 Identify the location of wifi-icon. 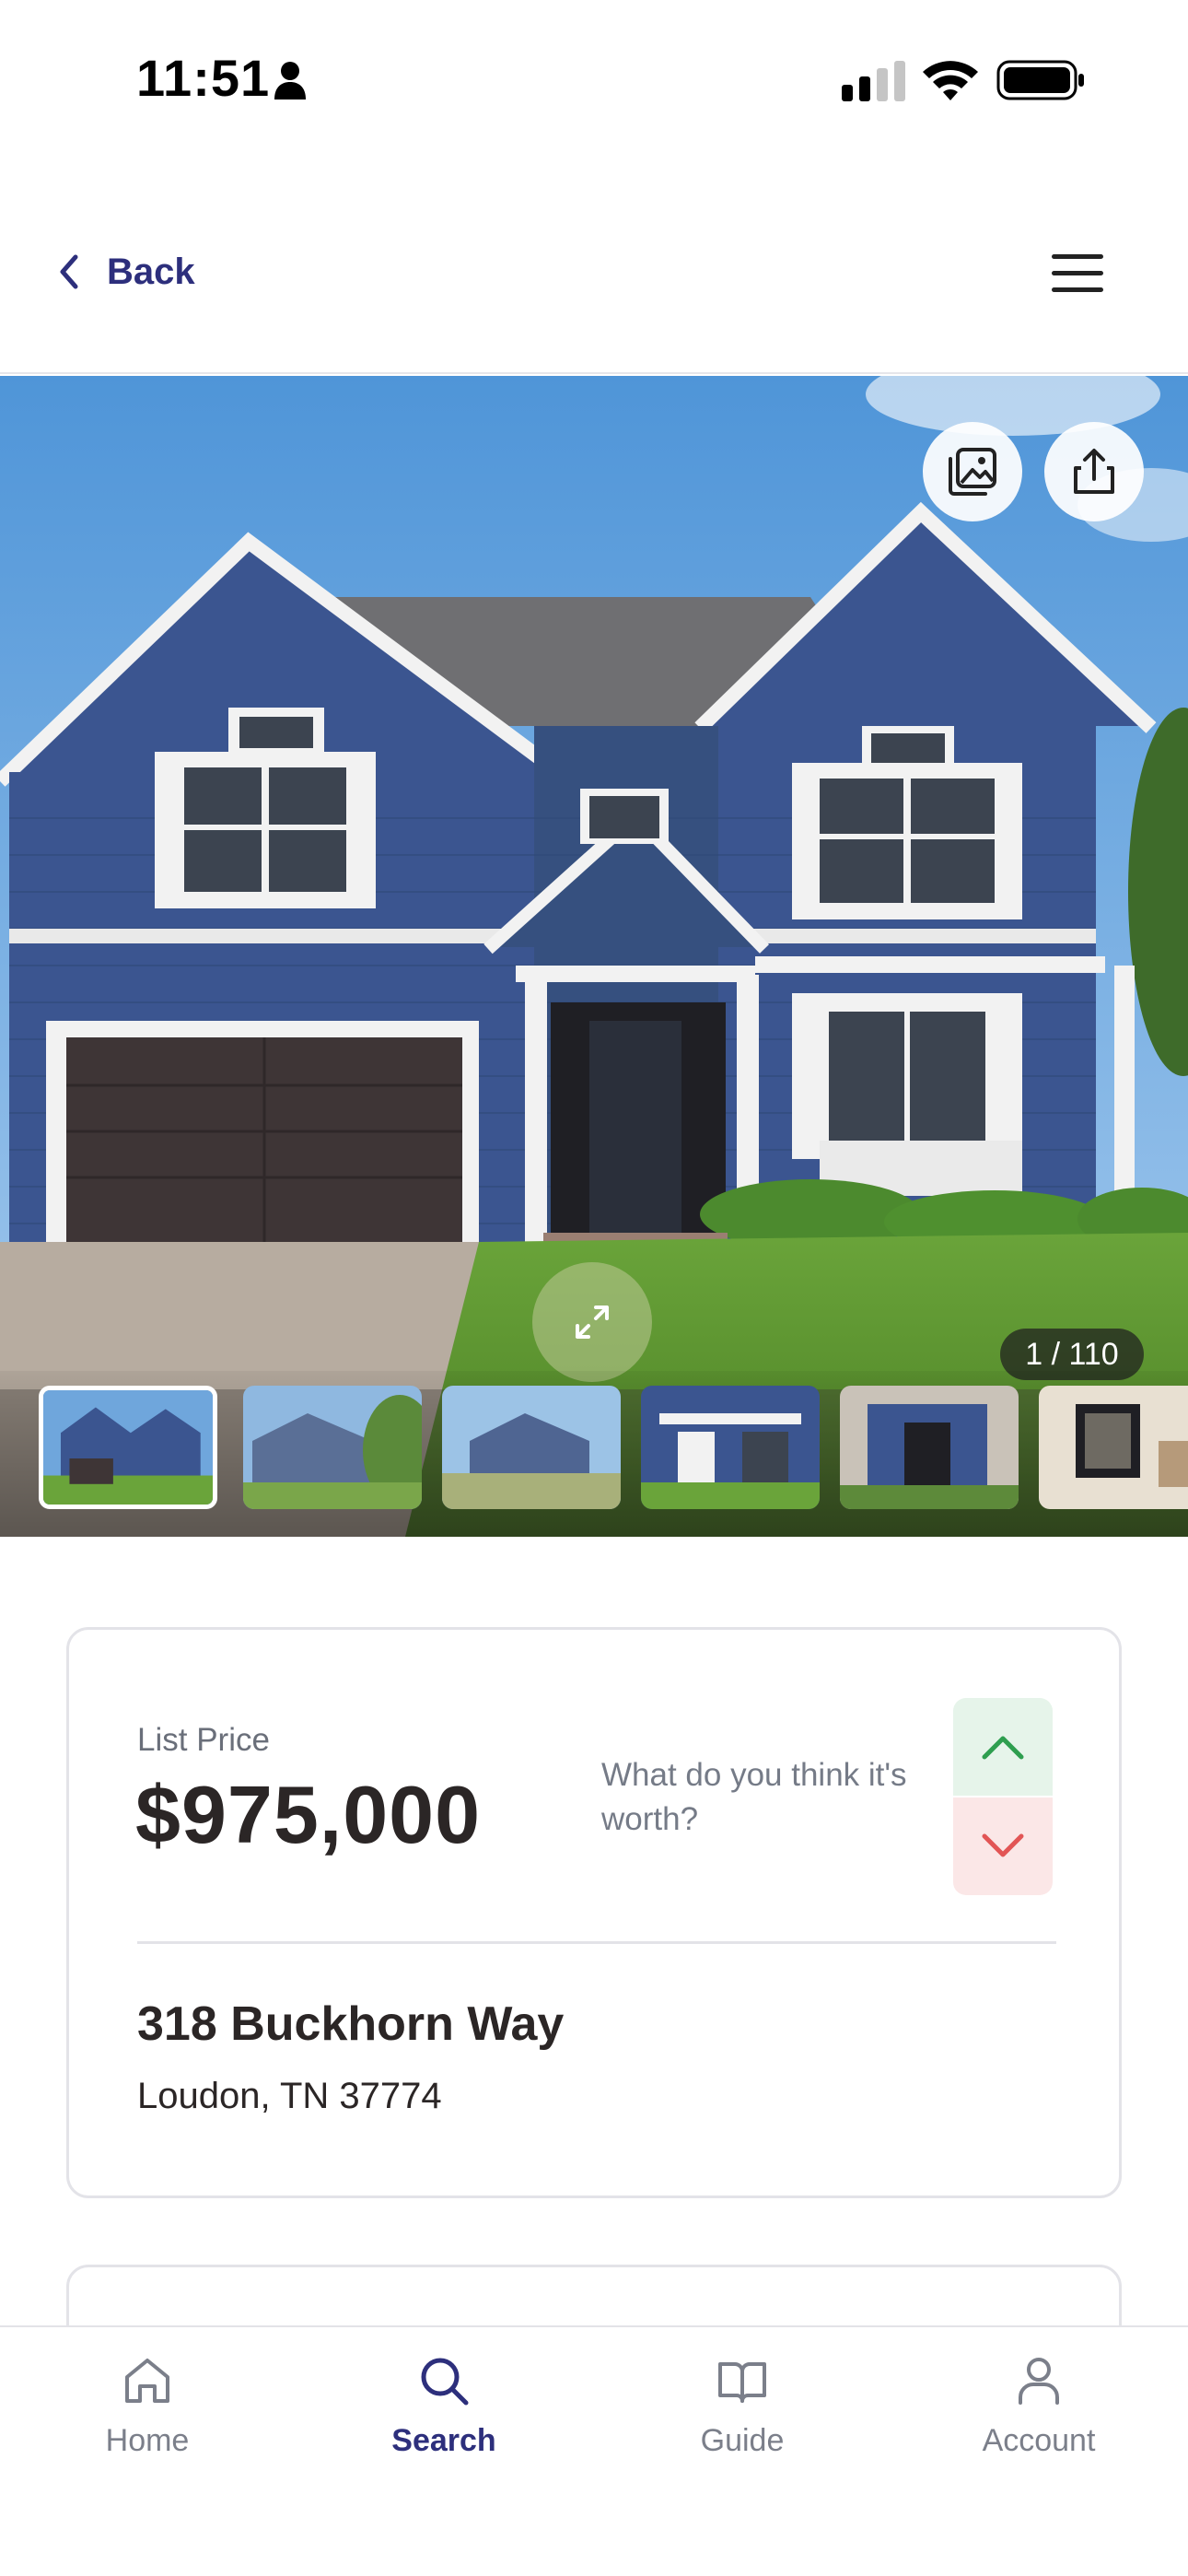
(951, 80).